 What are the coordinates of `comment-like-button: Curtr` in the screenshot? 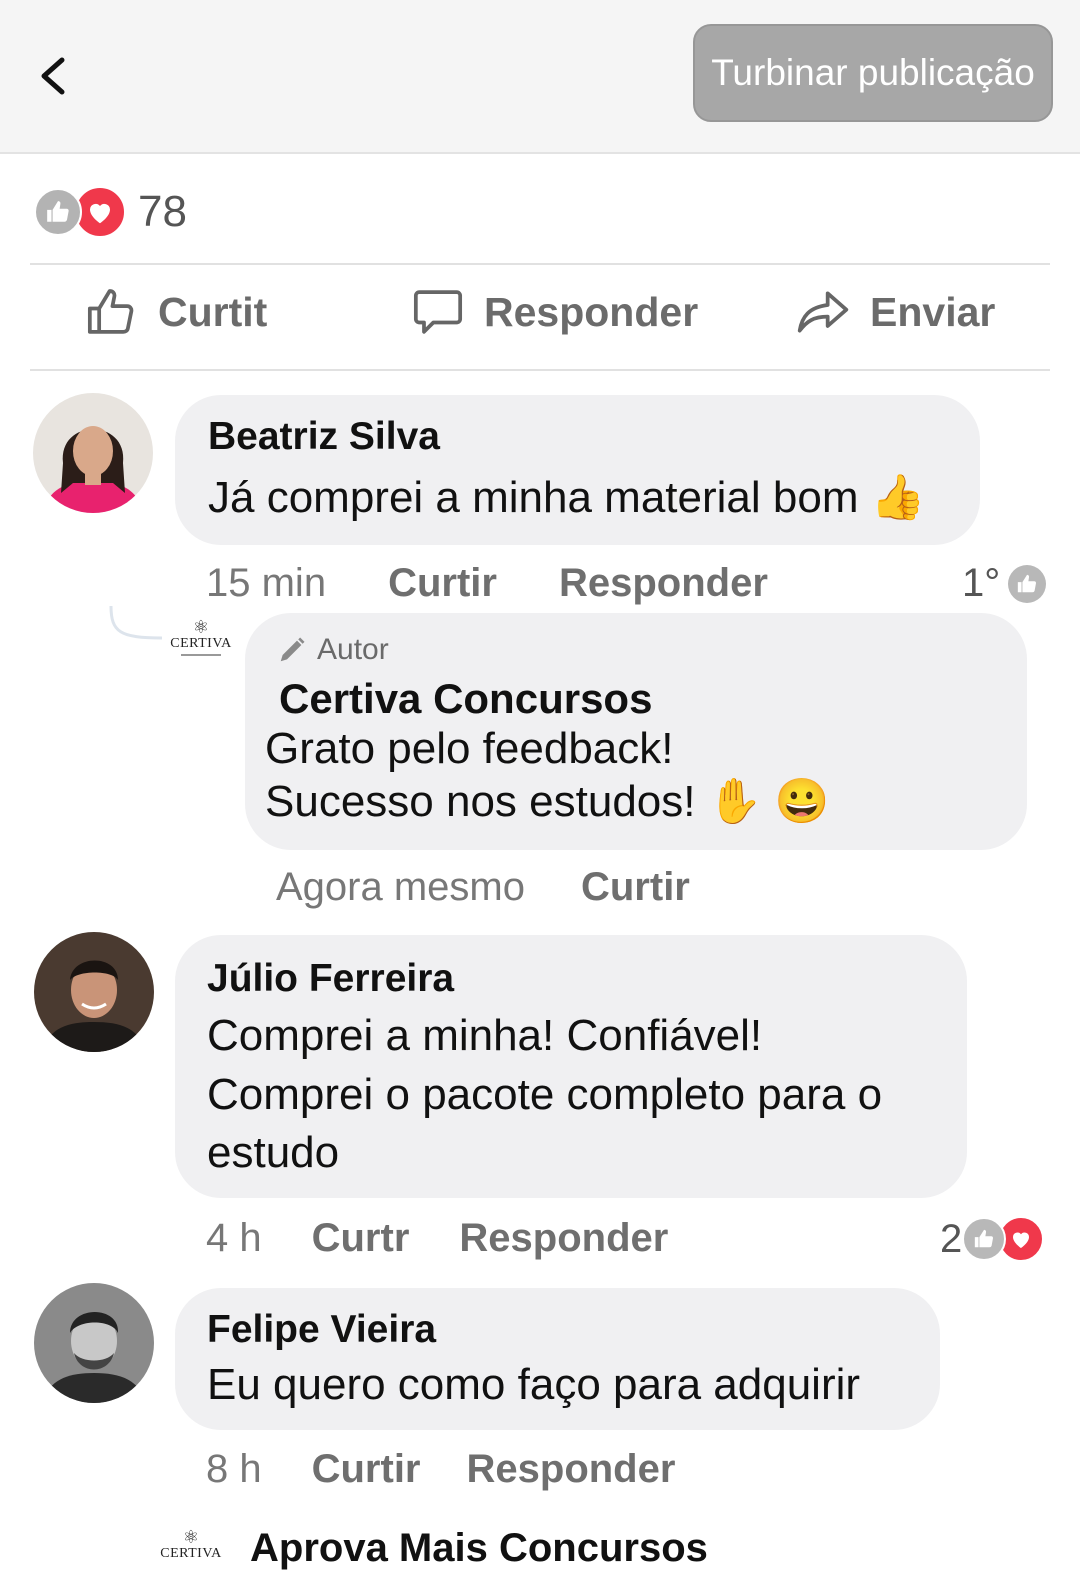 It's located at (361, 1238).